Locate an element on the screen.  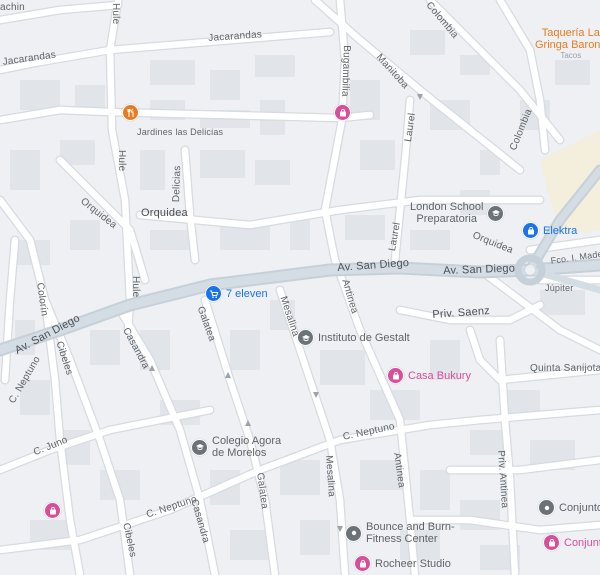
poi-conjunto-1: Conjunto is located at coordinates (569, 507).